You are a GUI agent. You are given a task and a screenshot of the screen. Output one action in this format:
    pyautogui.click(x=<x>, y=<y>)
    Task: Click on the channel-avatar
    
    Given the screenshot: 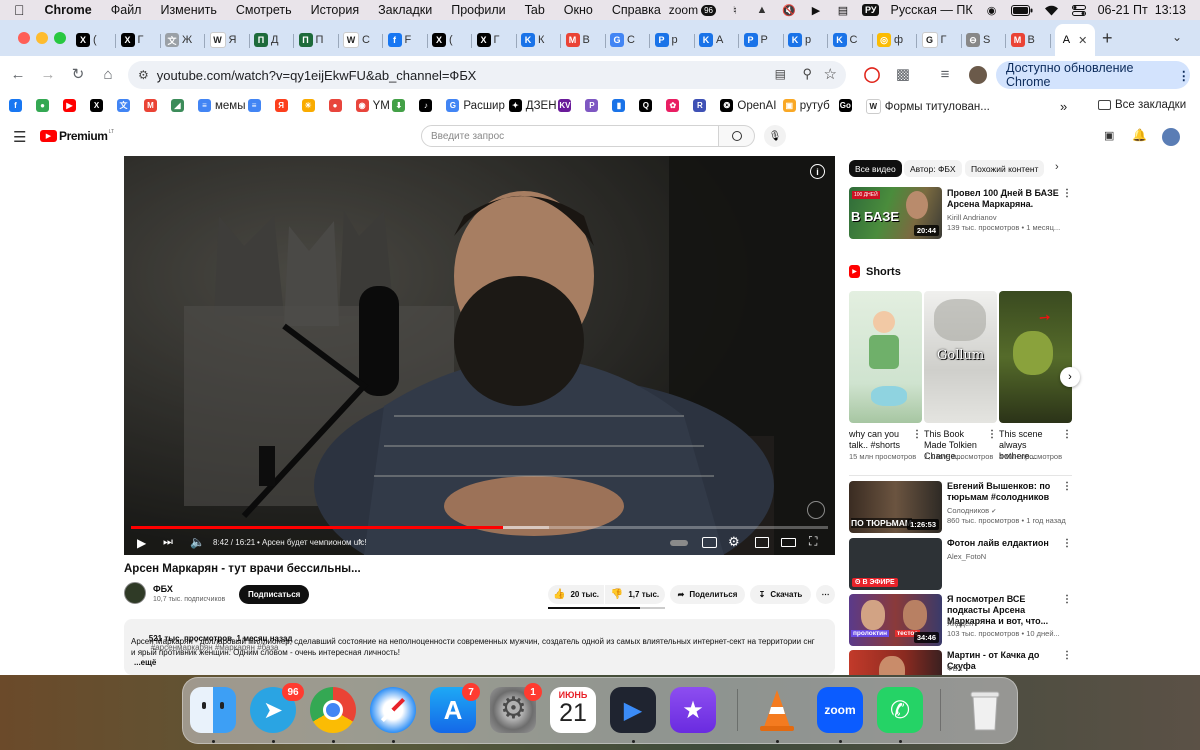 What is the action you would take?
    pyautogui.click(x=135, y=593)
    